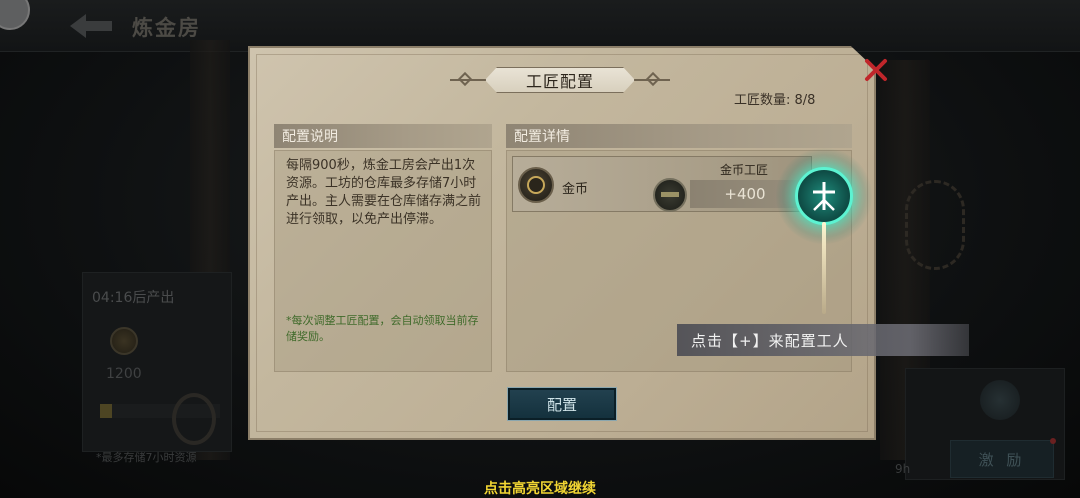  I want to click on worker-type-label: 金币工匠, so click(744, 170).